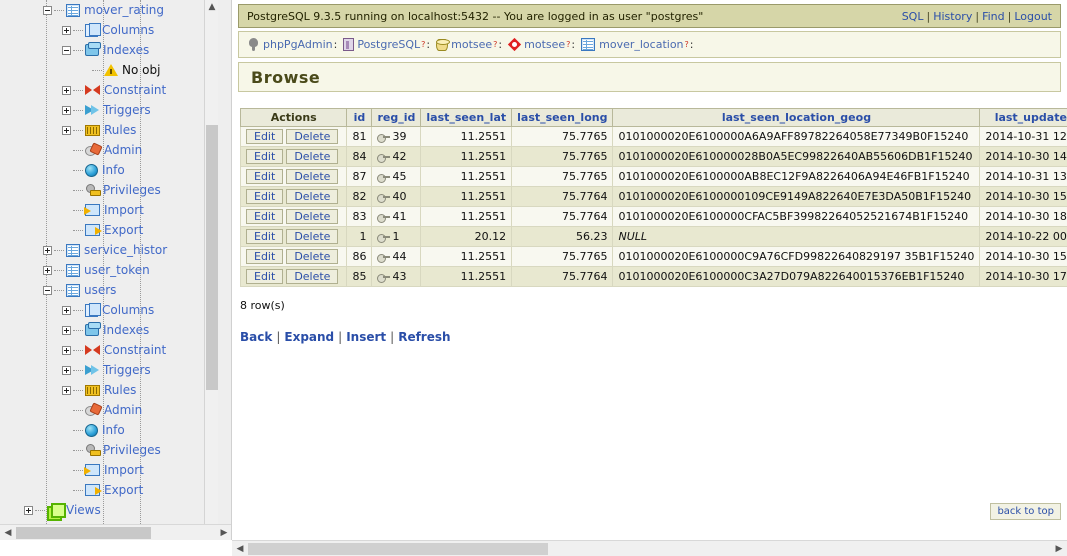 Image resolution: width=1067 pixels, height=556 pixels. Describe the element at coordinates (132, 450) in the screenshot. I see `tree-node-label: Privileges` at that location.